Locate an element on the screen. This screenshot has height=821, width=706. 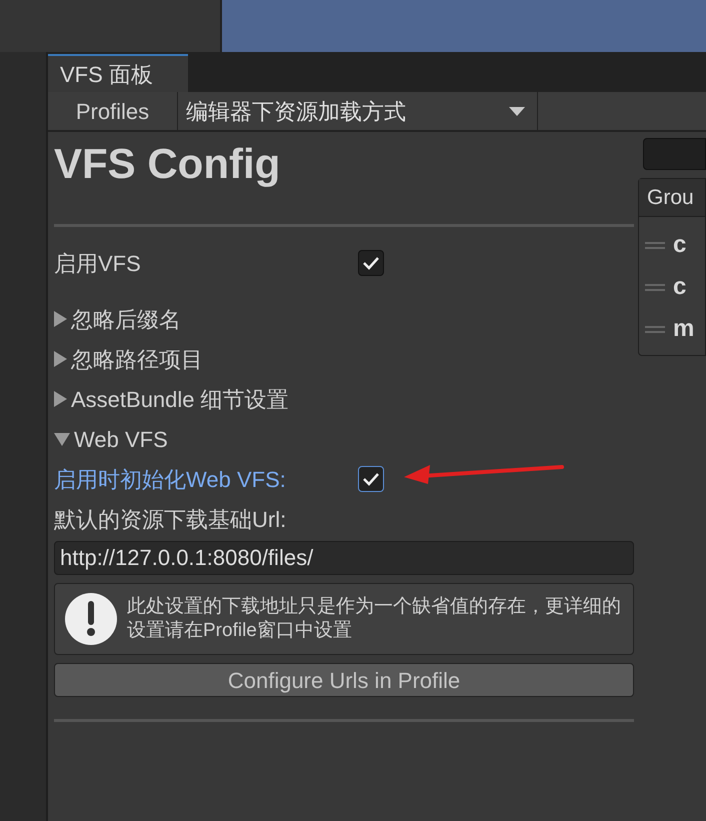
foldout-header: AssetBundle 细节设置 is located at coordinates (344, 399).